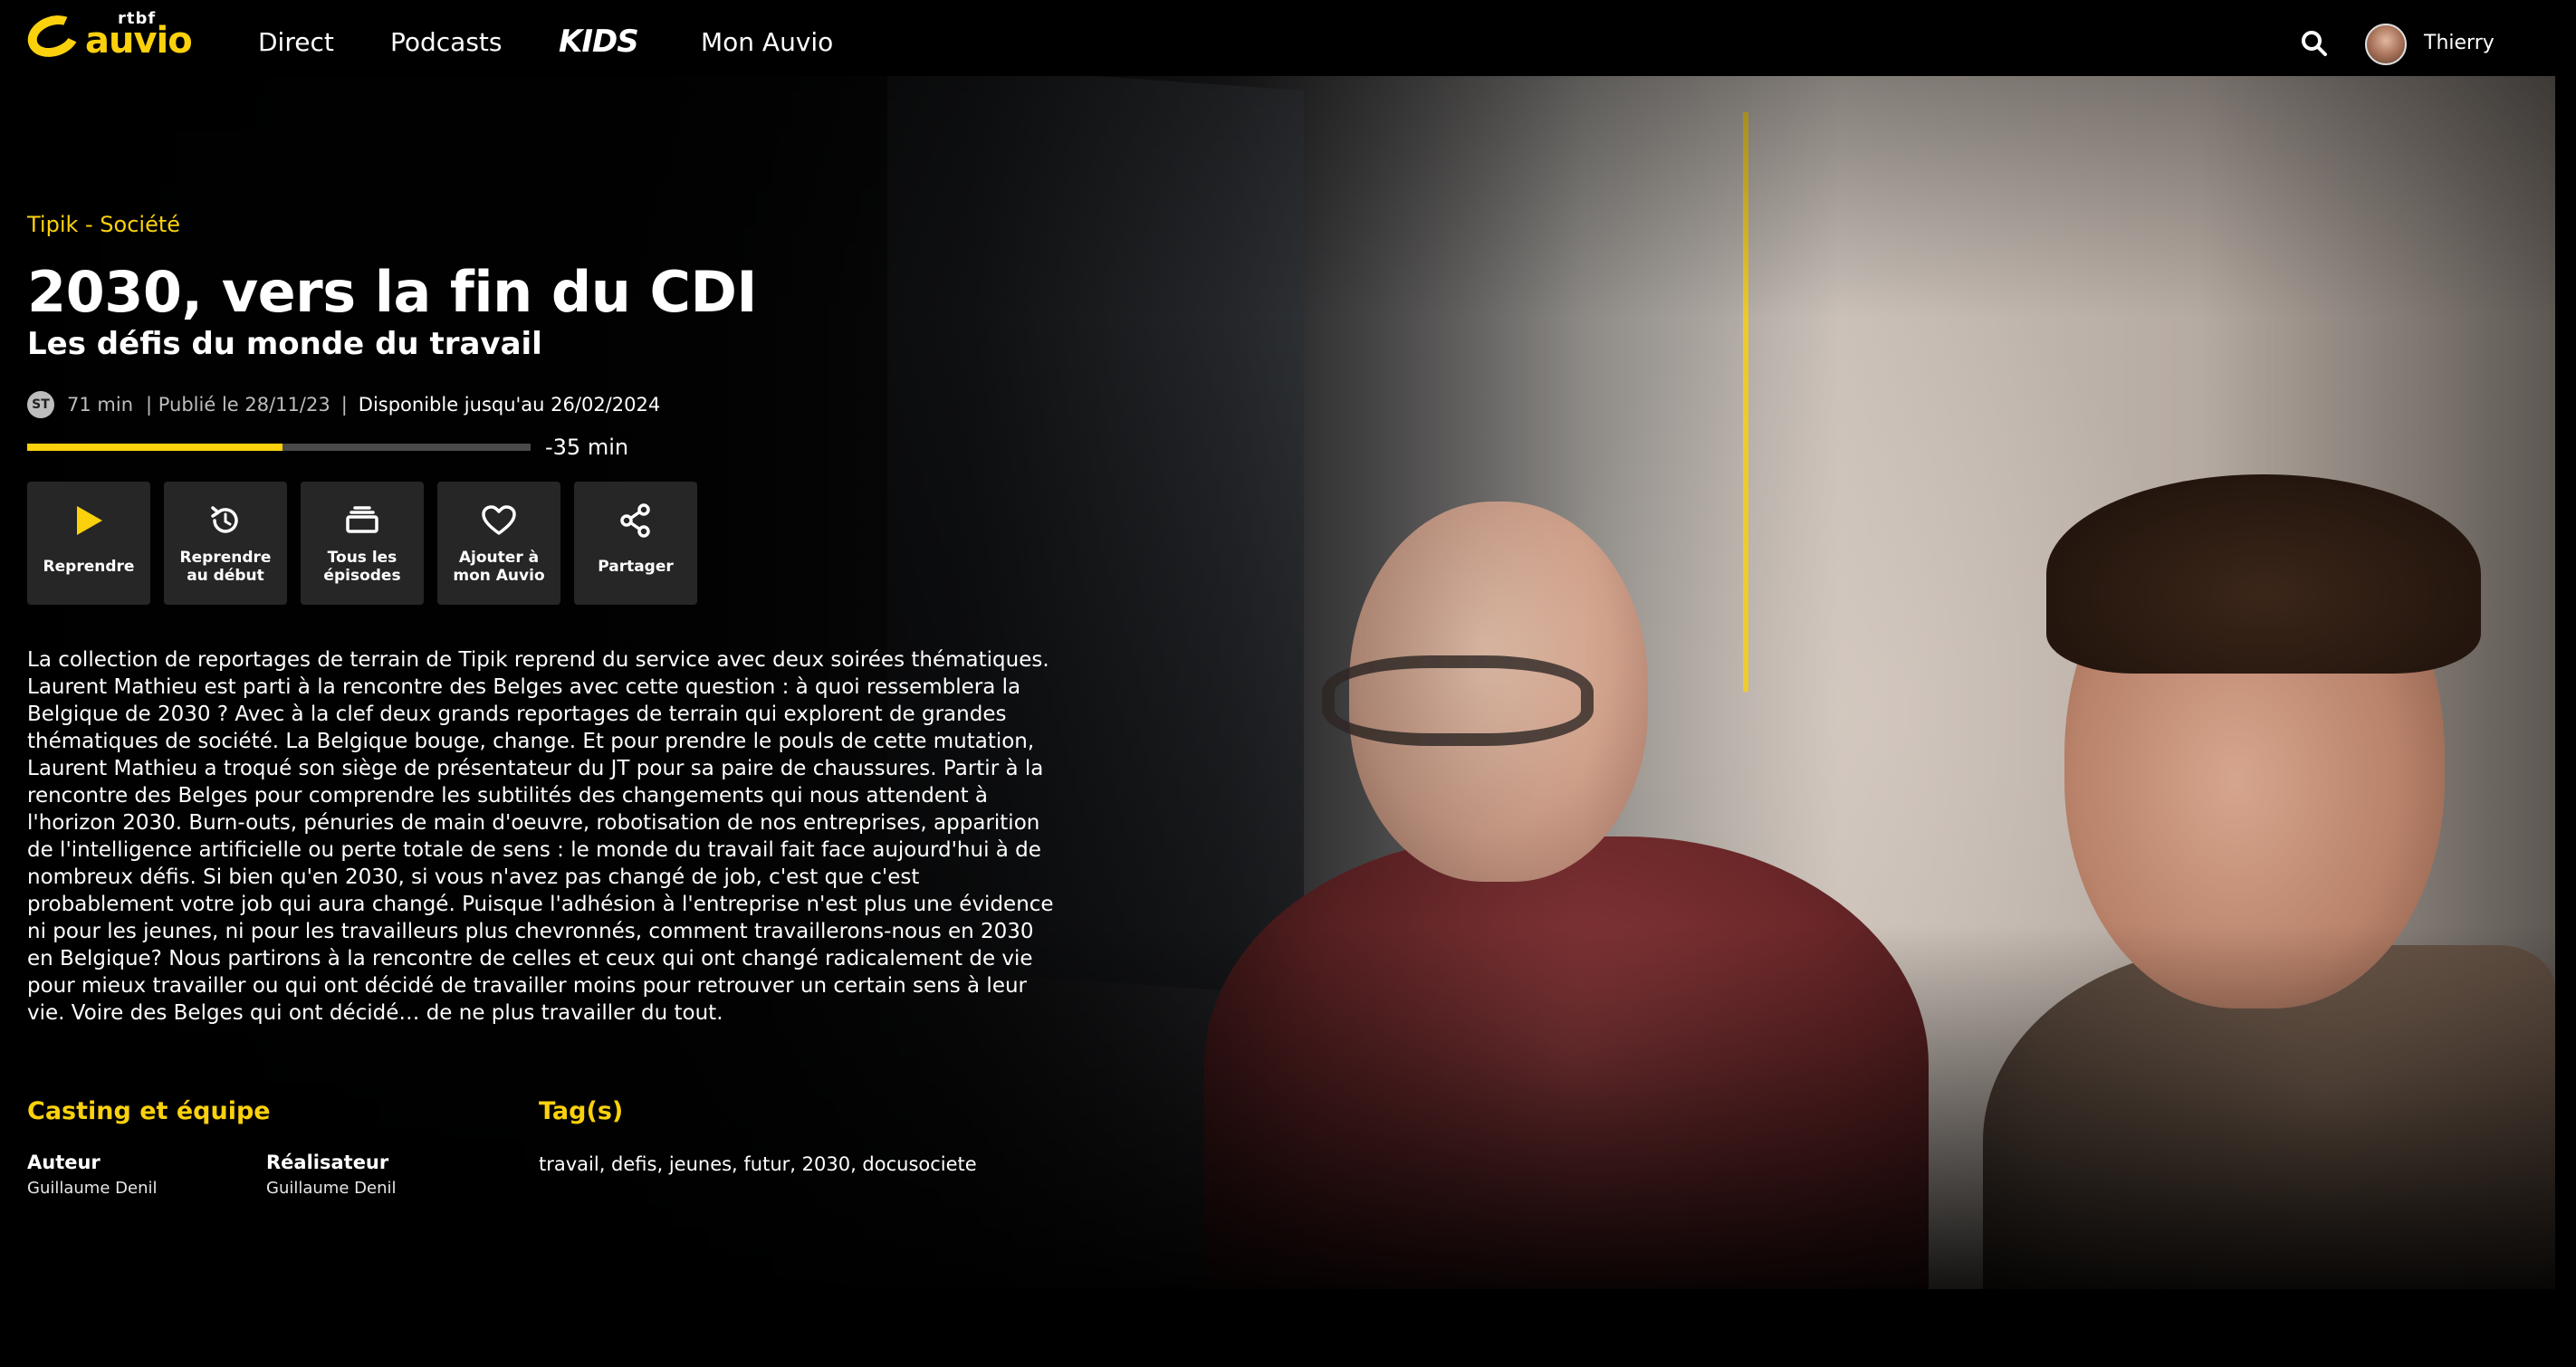 The image size is (2576, 1367). Describe the element at coordinates (636, 521) in the screenshot. I see `share-icon` at that location.